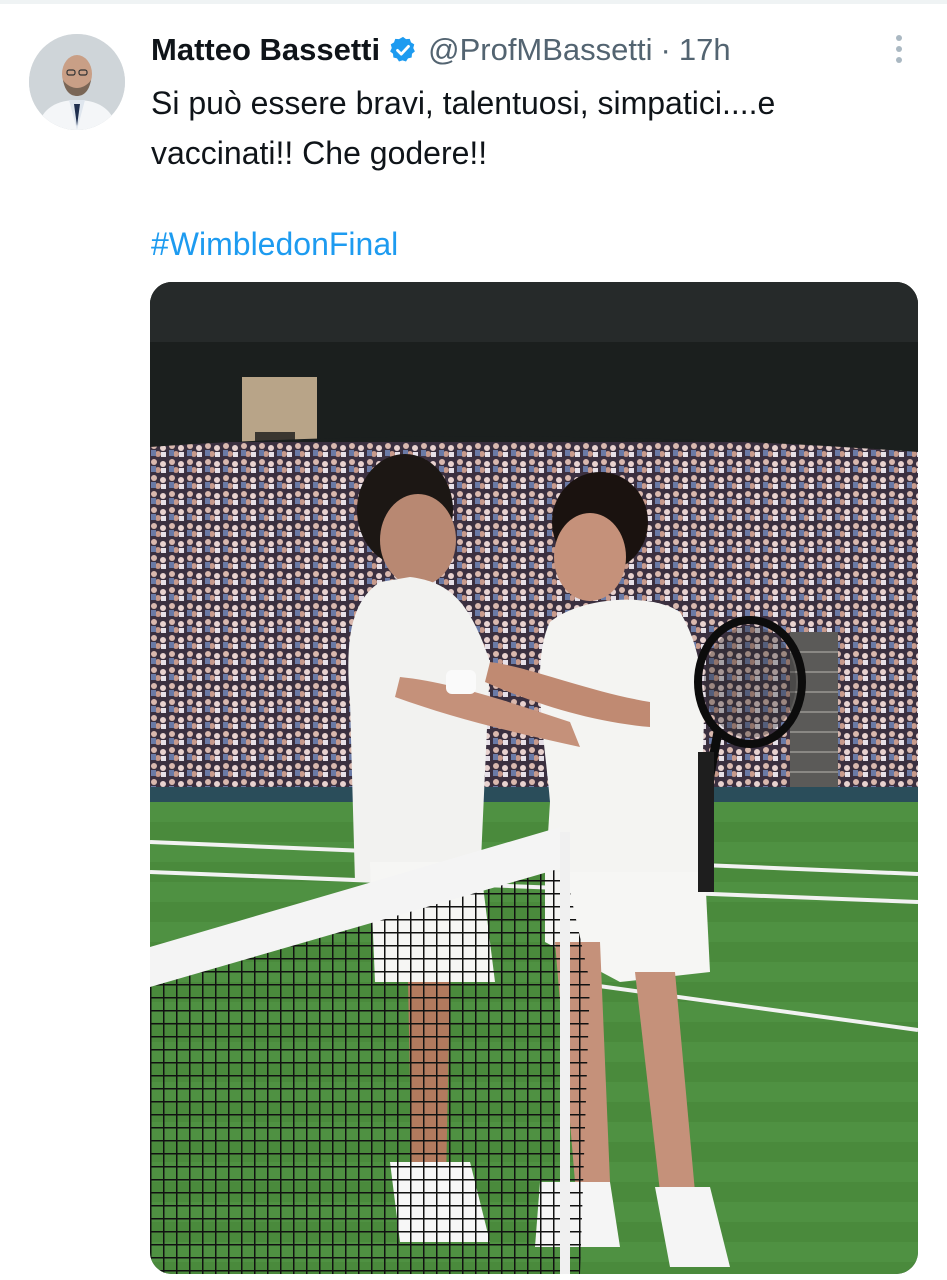  I want to click on tweet-header: Matteo Bassetti @ProfMBassetti · 17h, so click(441, 50).